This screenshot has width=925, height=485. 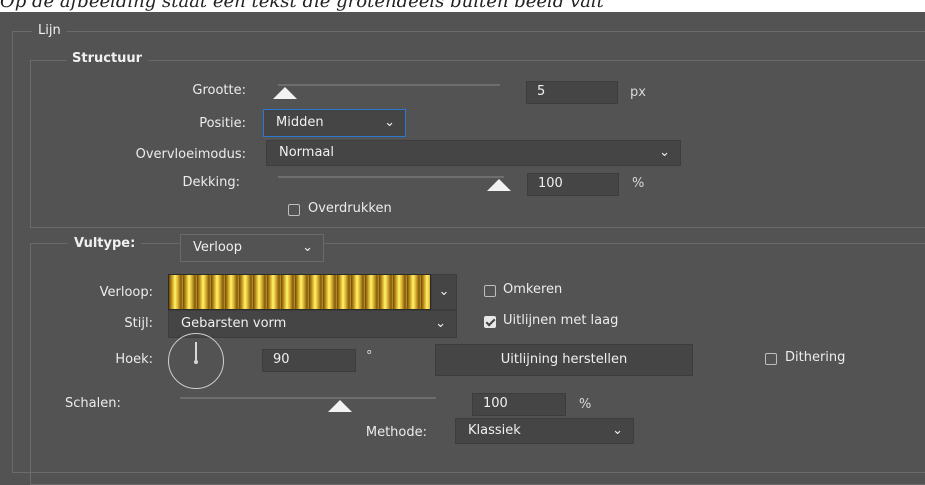 I want to click on grootte-input: 5, so click(x=572, y=92).